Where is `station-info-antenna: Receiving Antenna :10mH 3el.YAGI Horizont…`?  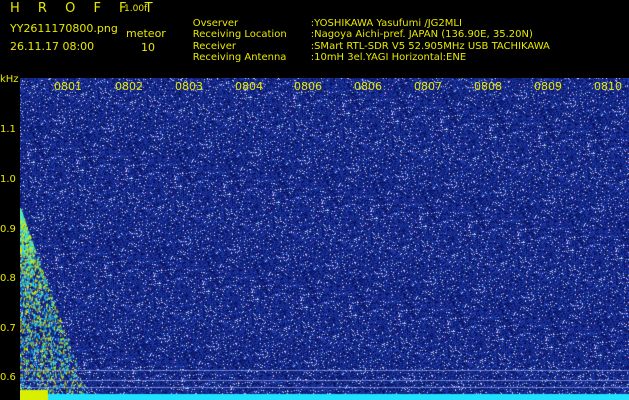 station-info-antenna: Receiving Antenna :10mH 3el.YAGI Horizont… is located at coordinates (323, 58).